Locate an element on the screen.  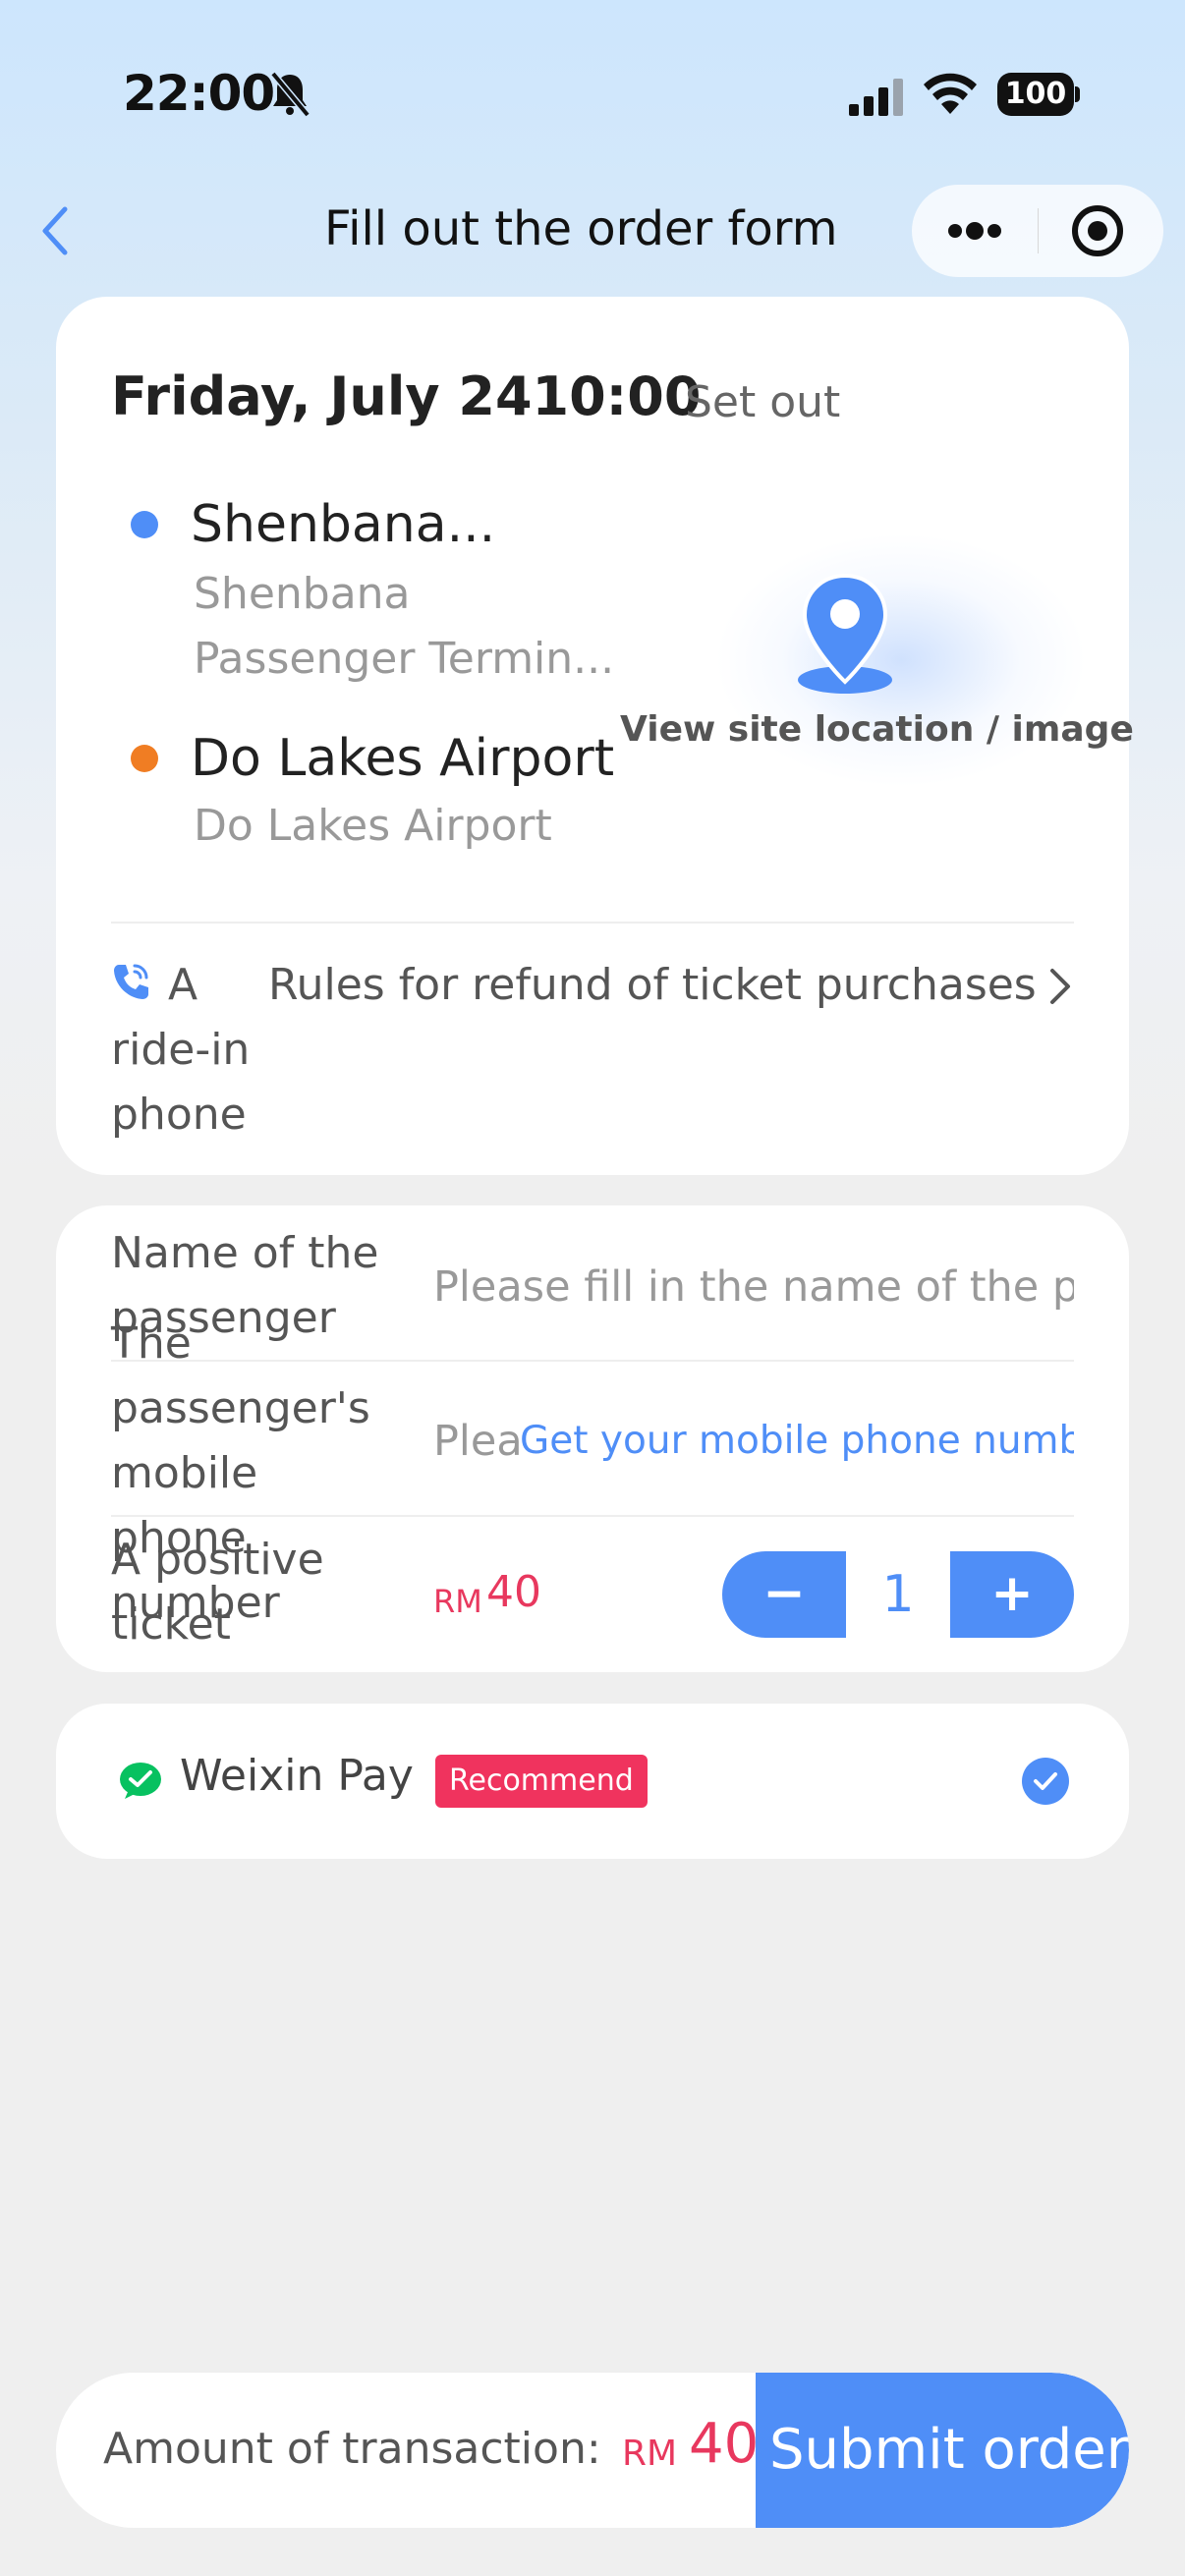
battery-level: 100 is located at coordinates (1035, 94).